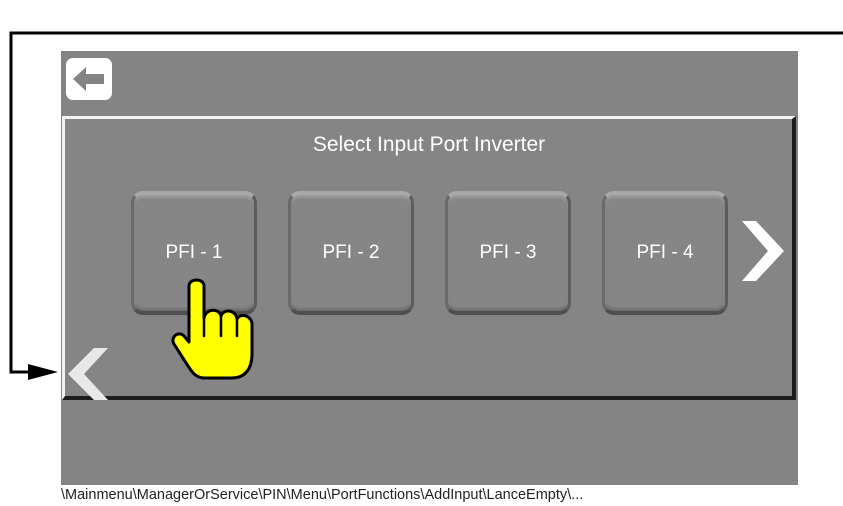  Describe the element at coordinates (508, 253) in the screenshot. I see `port-button-3: PFI - 3` at that location.